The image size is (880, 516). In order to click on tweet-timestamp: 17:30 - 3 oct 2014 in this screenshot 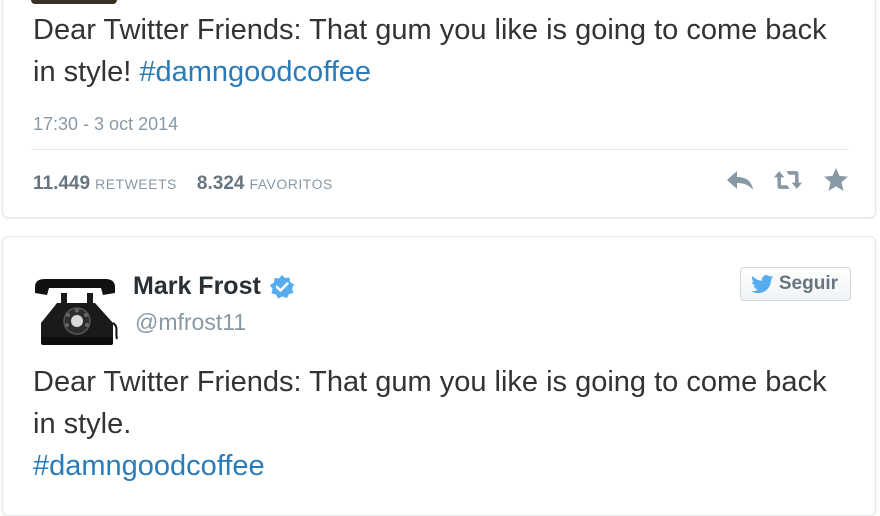, I will do `click(105, 124)`.